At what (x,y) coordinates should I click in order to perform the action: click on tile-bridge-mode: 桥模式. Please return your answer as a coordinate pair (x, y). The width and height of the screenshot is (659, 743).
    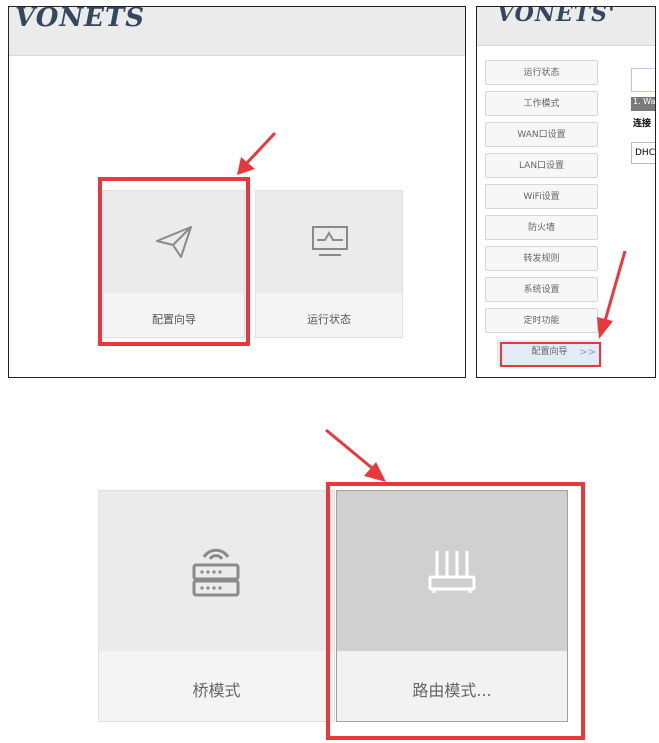
    Looking at the image, I should click on (216, 606).